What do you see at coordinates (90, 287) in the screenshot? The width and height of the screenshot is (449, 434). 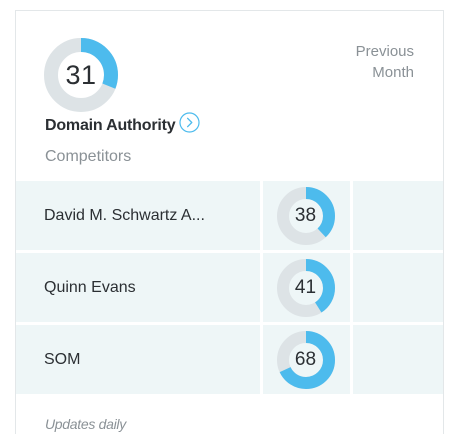 I see `competitor-name: Quinn Evans` at bounding box center [90, 287].